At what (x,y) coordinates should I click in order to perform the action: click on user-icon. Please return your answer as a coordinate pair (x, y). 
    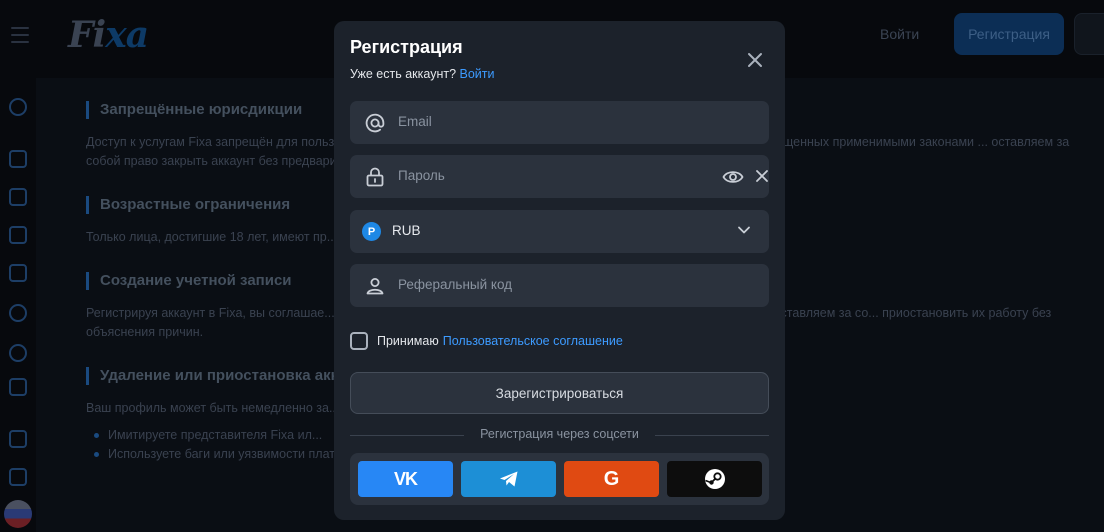
    Looking at the image, I should click on (375, 286).